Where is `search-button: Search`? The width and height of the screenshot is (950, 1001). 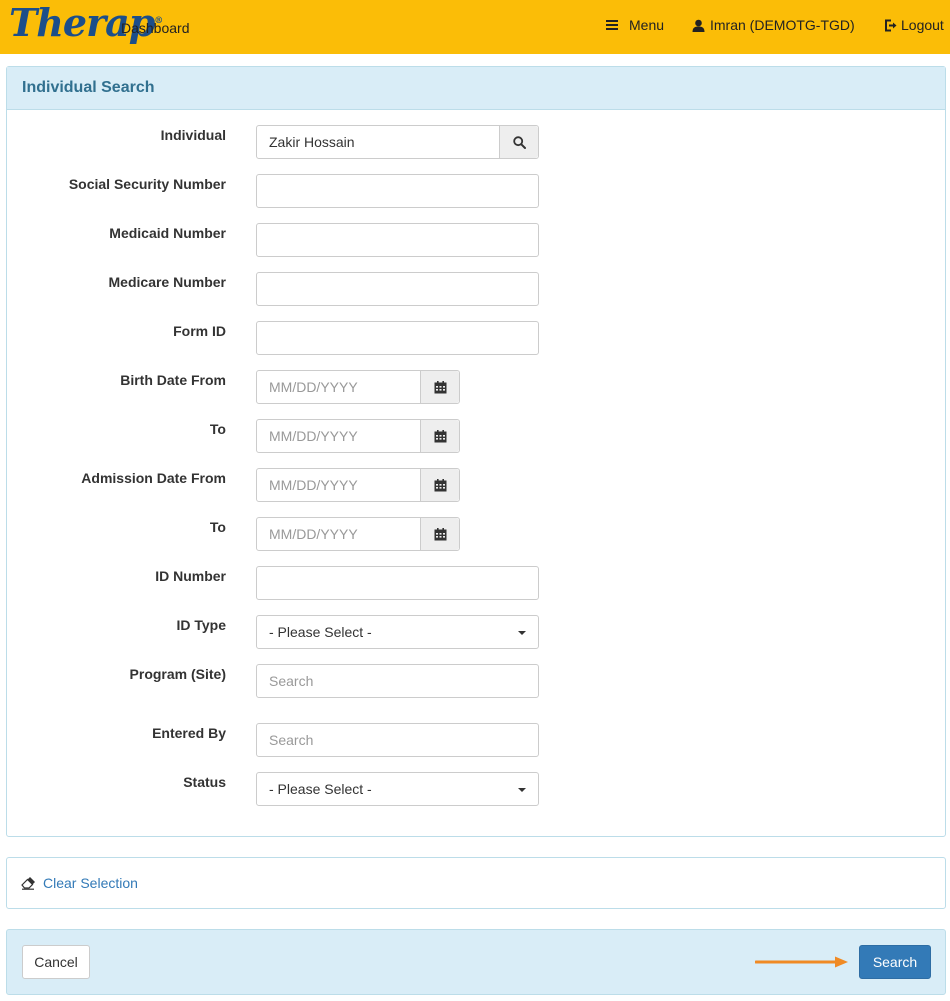
search-button: Search is located at coordinates (895, 962).